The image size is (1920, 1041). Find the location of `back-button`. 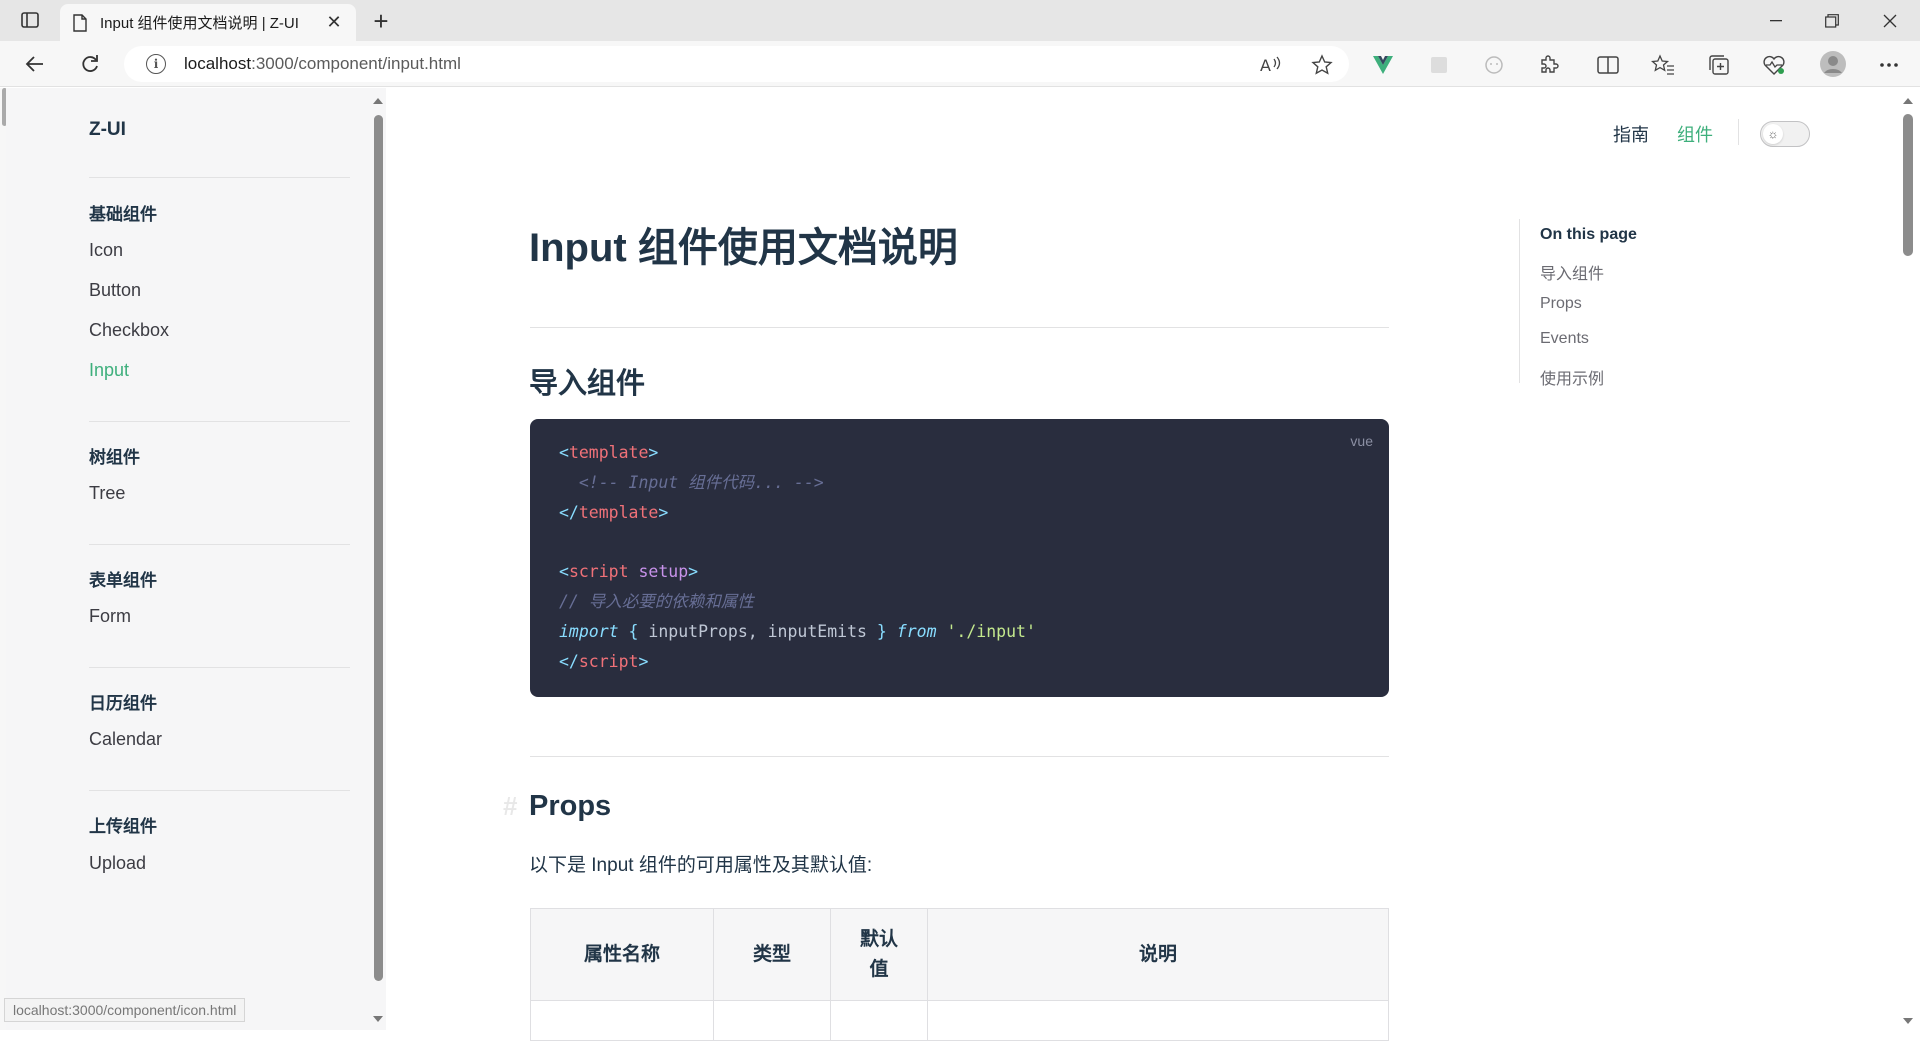

back-button is located at coordinates (35, 64).